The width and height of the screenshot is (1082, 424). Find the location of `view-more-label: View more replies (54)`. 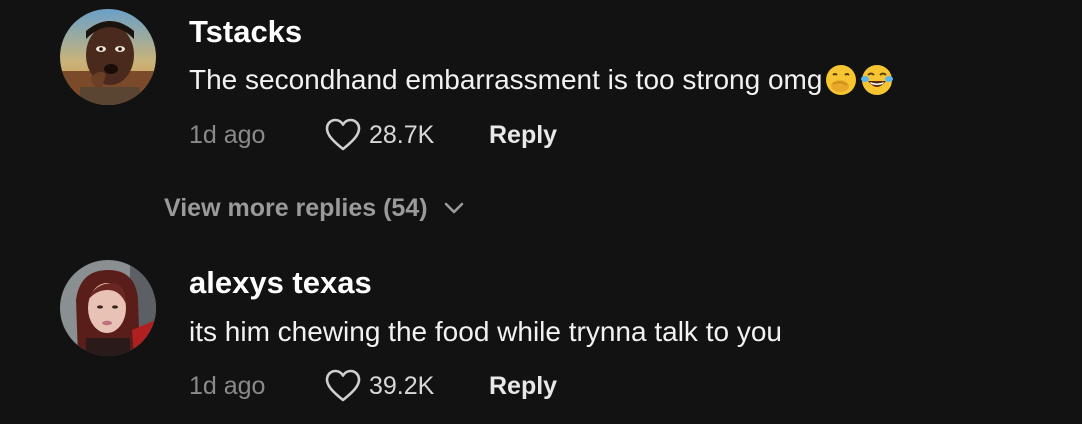

view-more-label: View more replies (54) is located at coordinates (296, 207).